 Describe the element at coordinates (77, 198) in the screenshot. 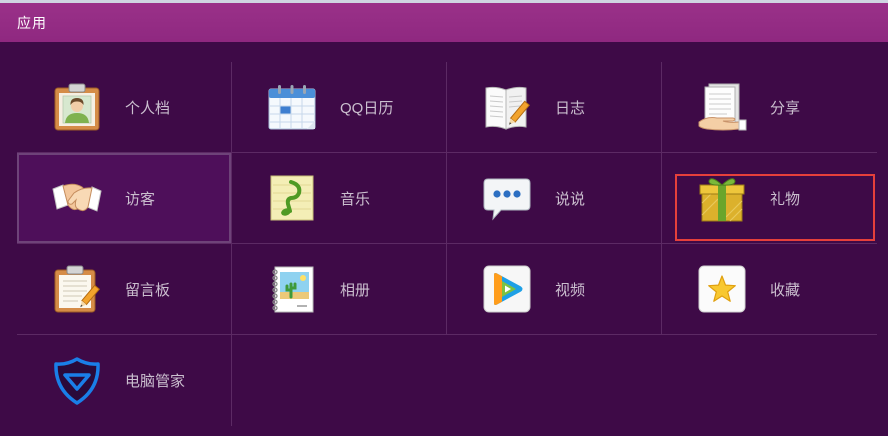

I see `handshake-icon` at that location.